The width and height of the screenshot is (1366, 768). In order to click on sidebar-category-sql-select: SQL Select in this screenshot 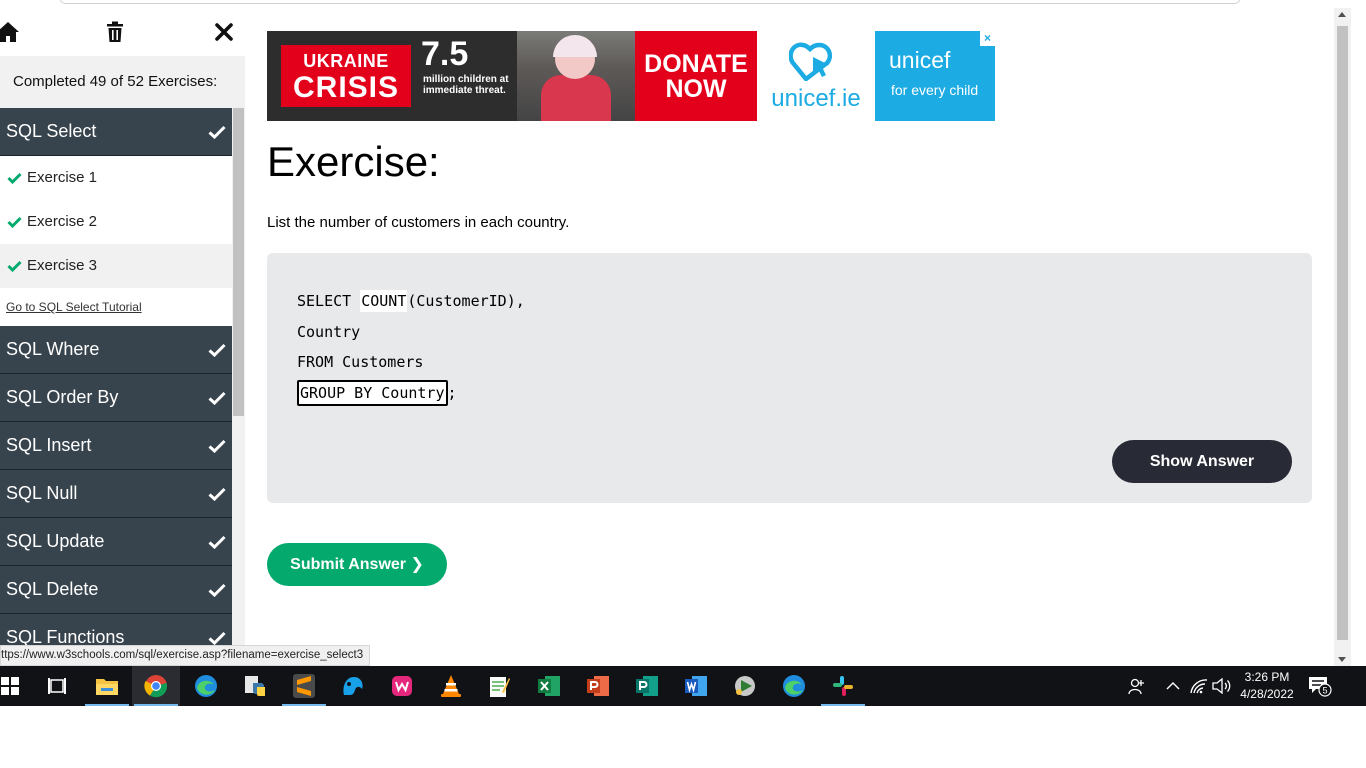, I will do `click(116, 132)`.